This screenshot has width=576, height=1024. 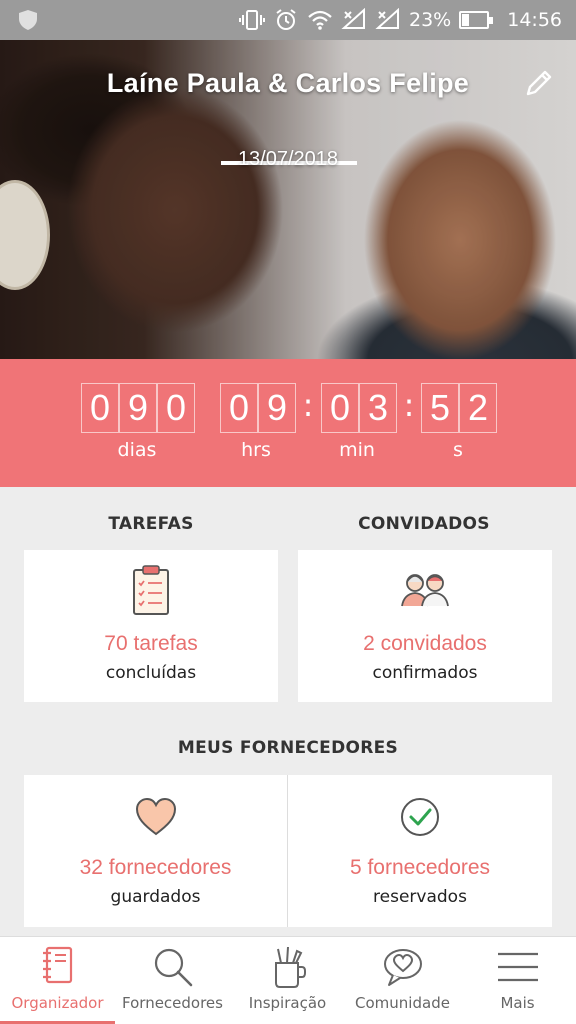 I want to click on countdown-timer: 0 9 0 0 9 : 0 3 : 5 2 dias hrs min s, so click(x=288, y=423).